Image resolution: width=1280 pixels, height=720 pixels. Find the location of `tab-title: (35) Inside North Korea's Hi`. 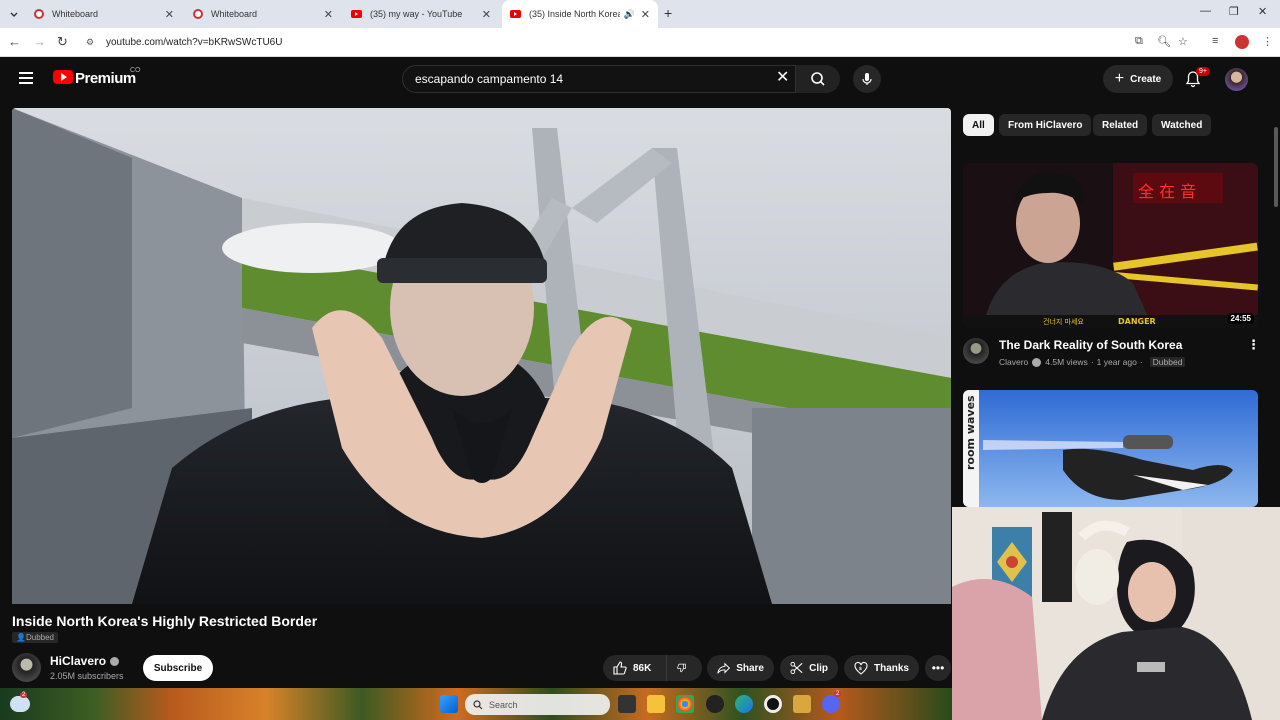

tab-title: (35) Inside North Korea's Hi is located at coordinates (574, 14).